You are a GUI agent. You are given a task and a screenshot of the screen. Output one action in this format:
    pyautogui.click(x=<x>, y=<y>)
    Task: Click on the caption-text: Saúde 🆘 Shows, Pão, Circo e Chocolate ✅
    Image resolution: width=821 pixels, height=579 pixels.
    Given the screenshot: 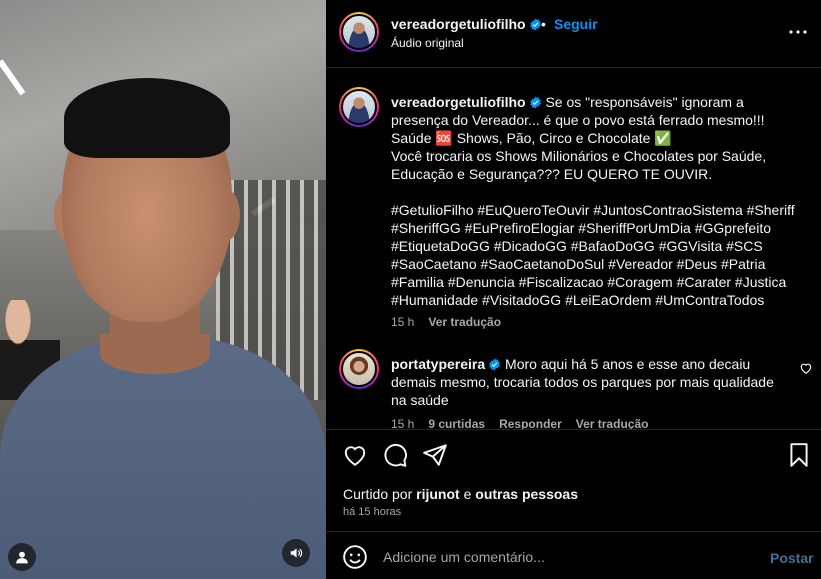 What is the action you would take?
    pyautogui.click(x=531, y=138)
    